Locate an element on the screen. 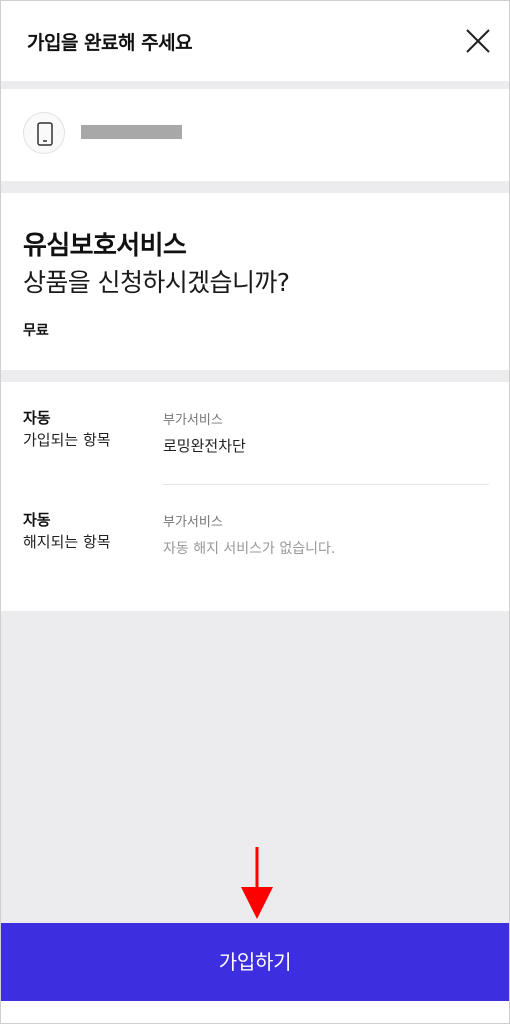 The image size is (510, 1024). auto-cancel-label: 자동 해지되는 항목 is located at coordinates (67, 531).